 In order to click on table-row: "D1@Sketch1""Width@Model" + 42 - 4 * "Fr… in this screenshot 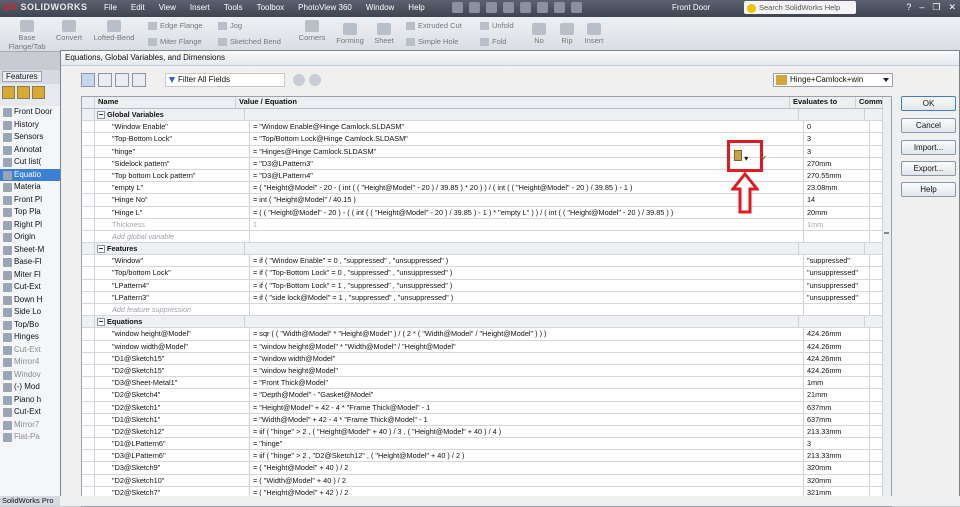, I will do `click(486, 419)`.